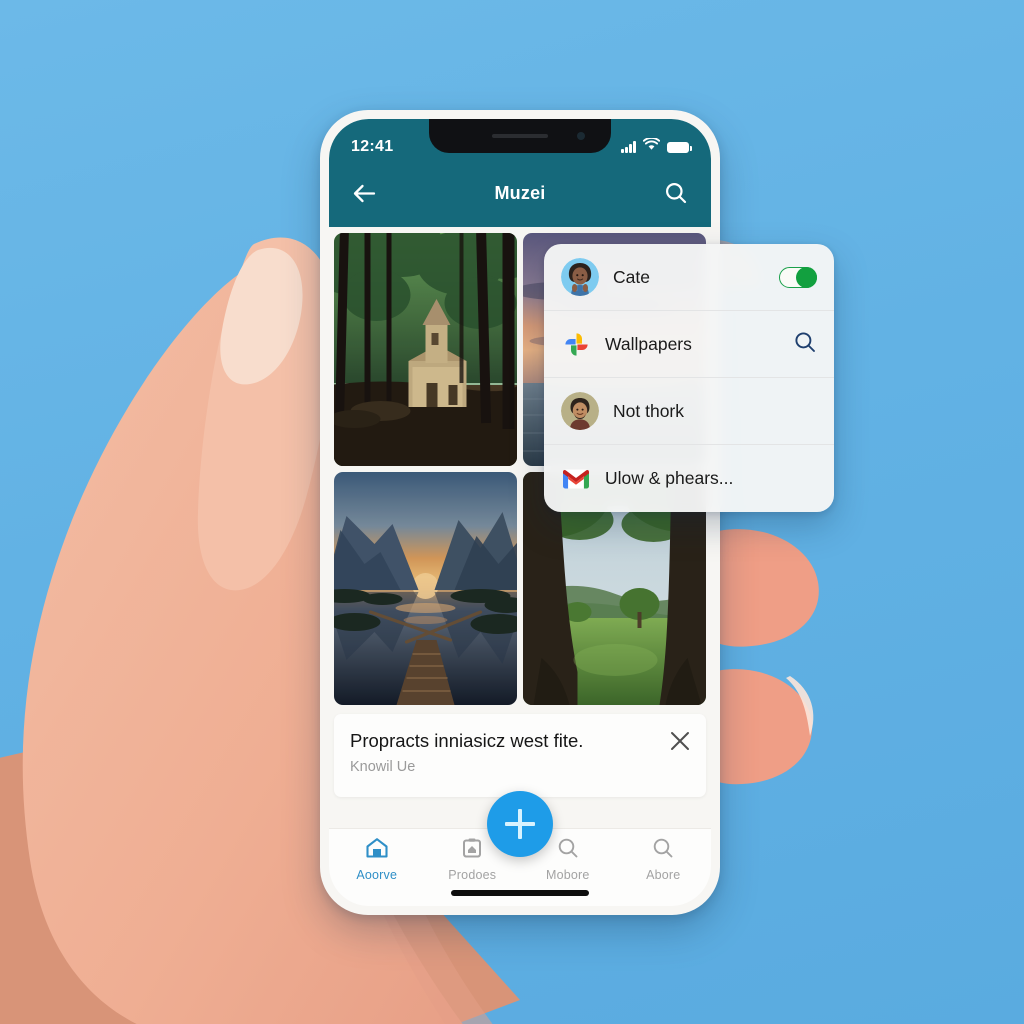  What do you see at coordinates (372, 146) in the screenshot?
I see `status-clock: 12:41` at bounding box center [372, 146].